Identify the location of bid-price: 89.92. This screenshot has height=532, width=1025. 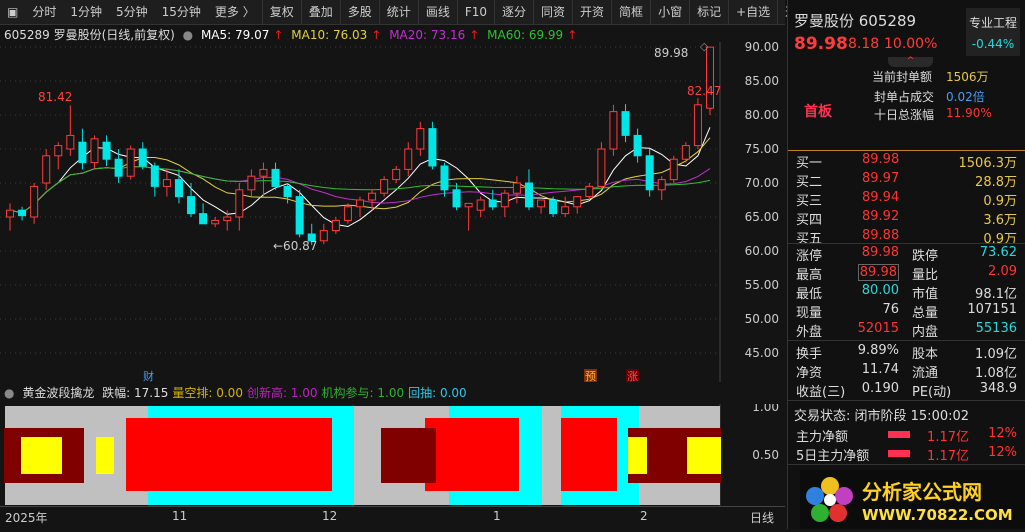
(881, 216).